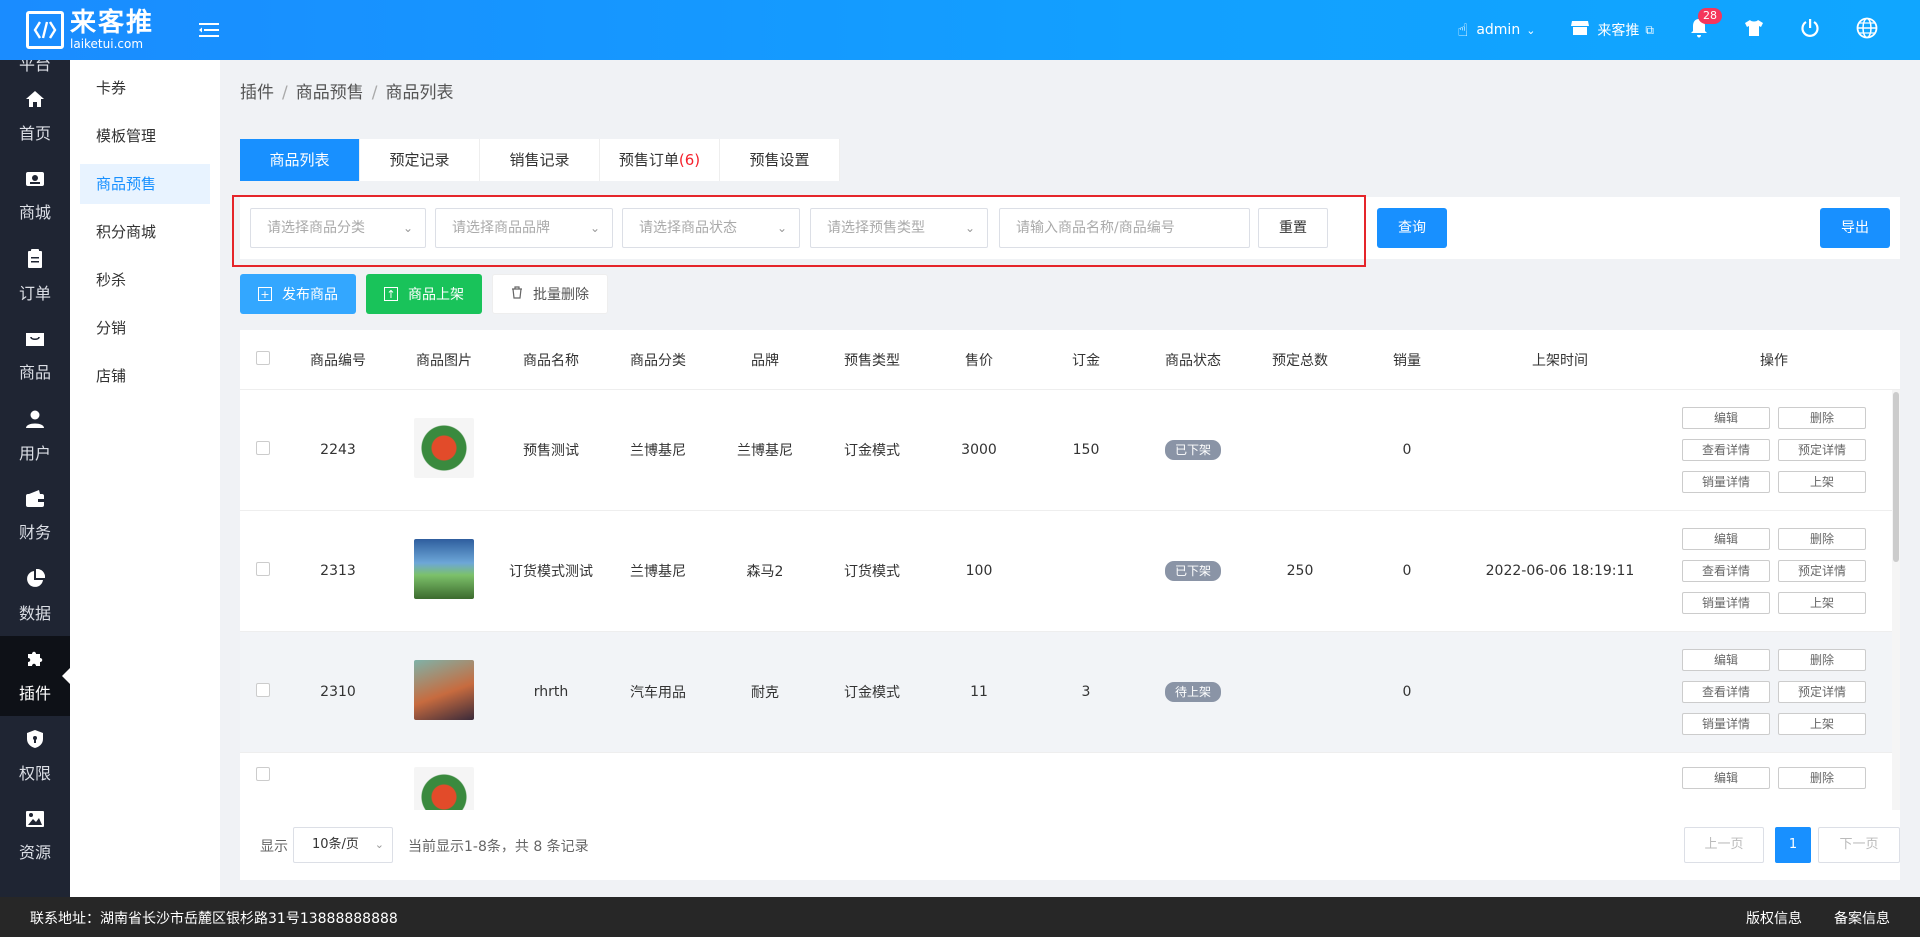 The height and width of the screenshot is (937, 1920). Describe the element at coordinates (35, 356) in the screenshot. I see `nav-item: 商品` at that location.